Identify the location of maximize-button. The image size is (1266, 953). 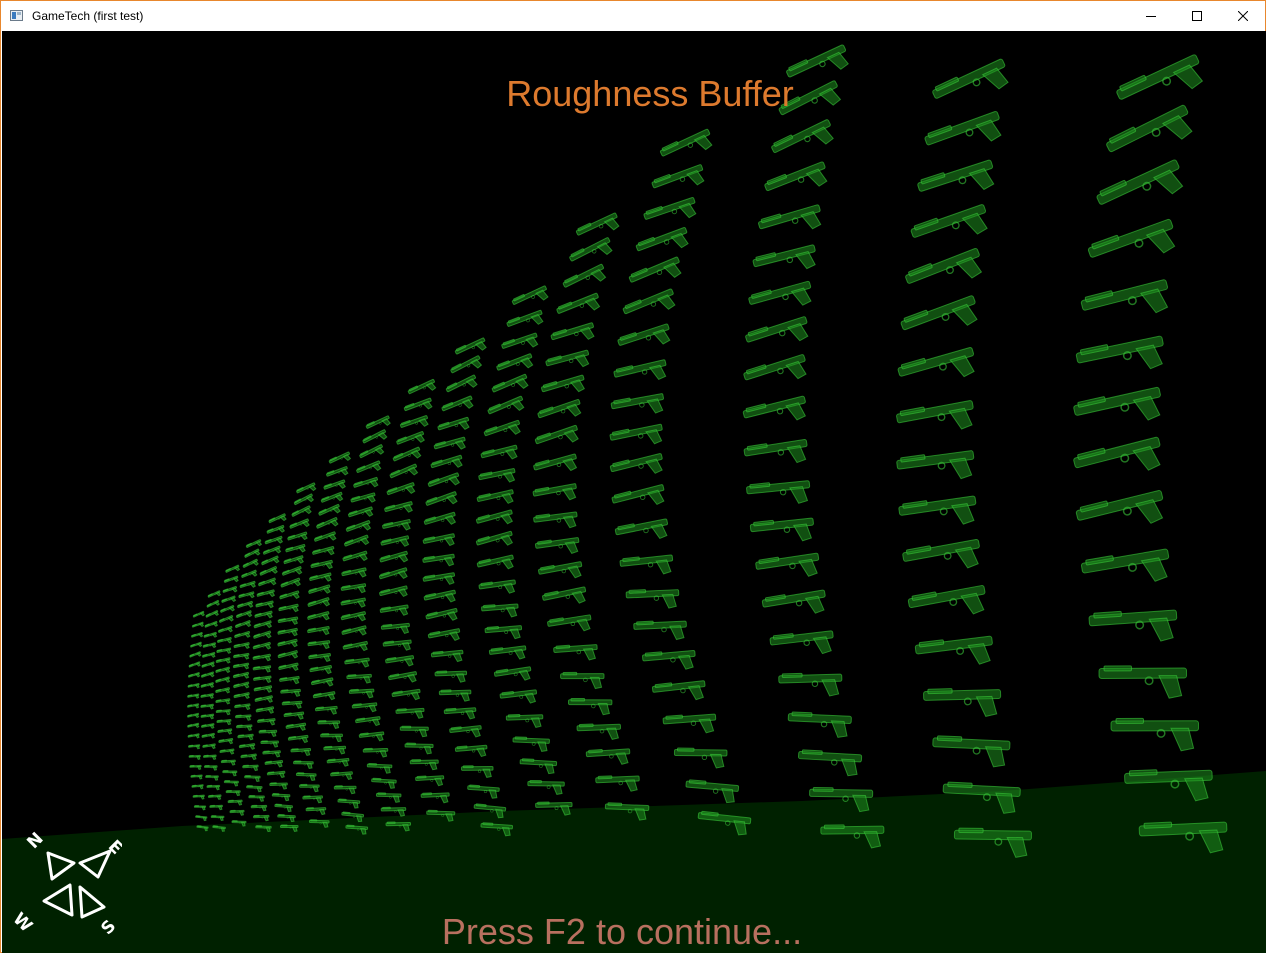
(1197, 16).